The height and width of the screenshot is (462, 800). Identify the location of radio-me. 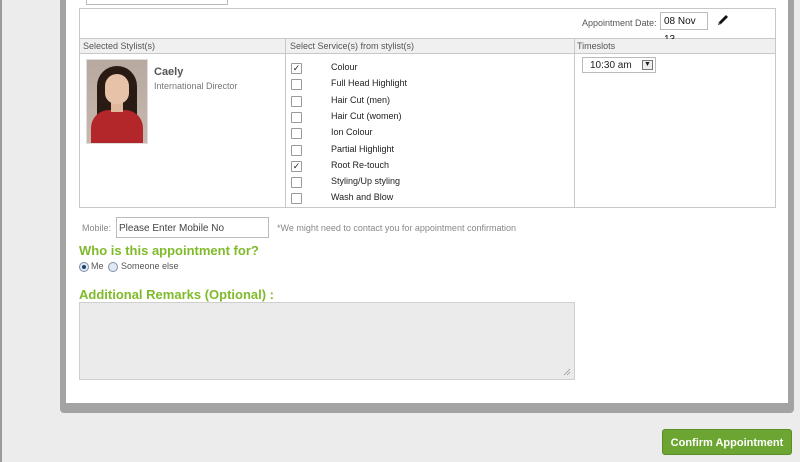
(84, 267).